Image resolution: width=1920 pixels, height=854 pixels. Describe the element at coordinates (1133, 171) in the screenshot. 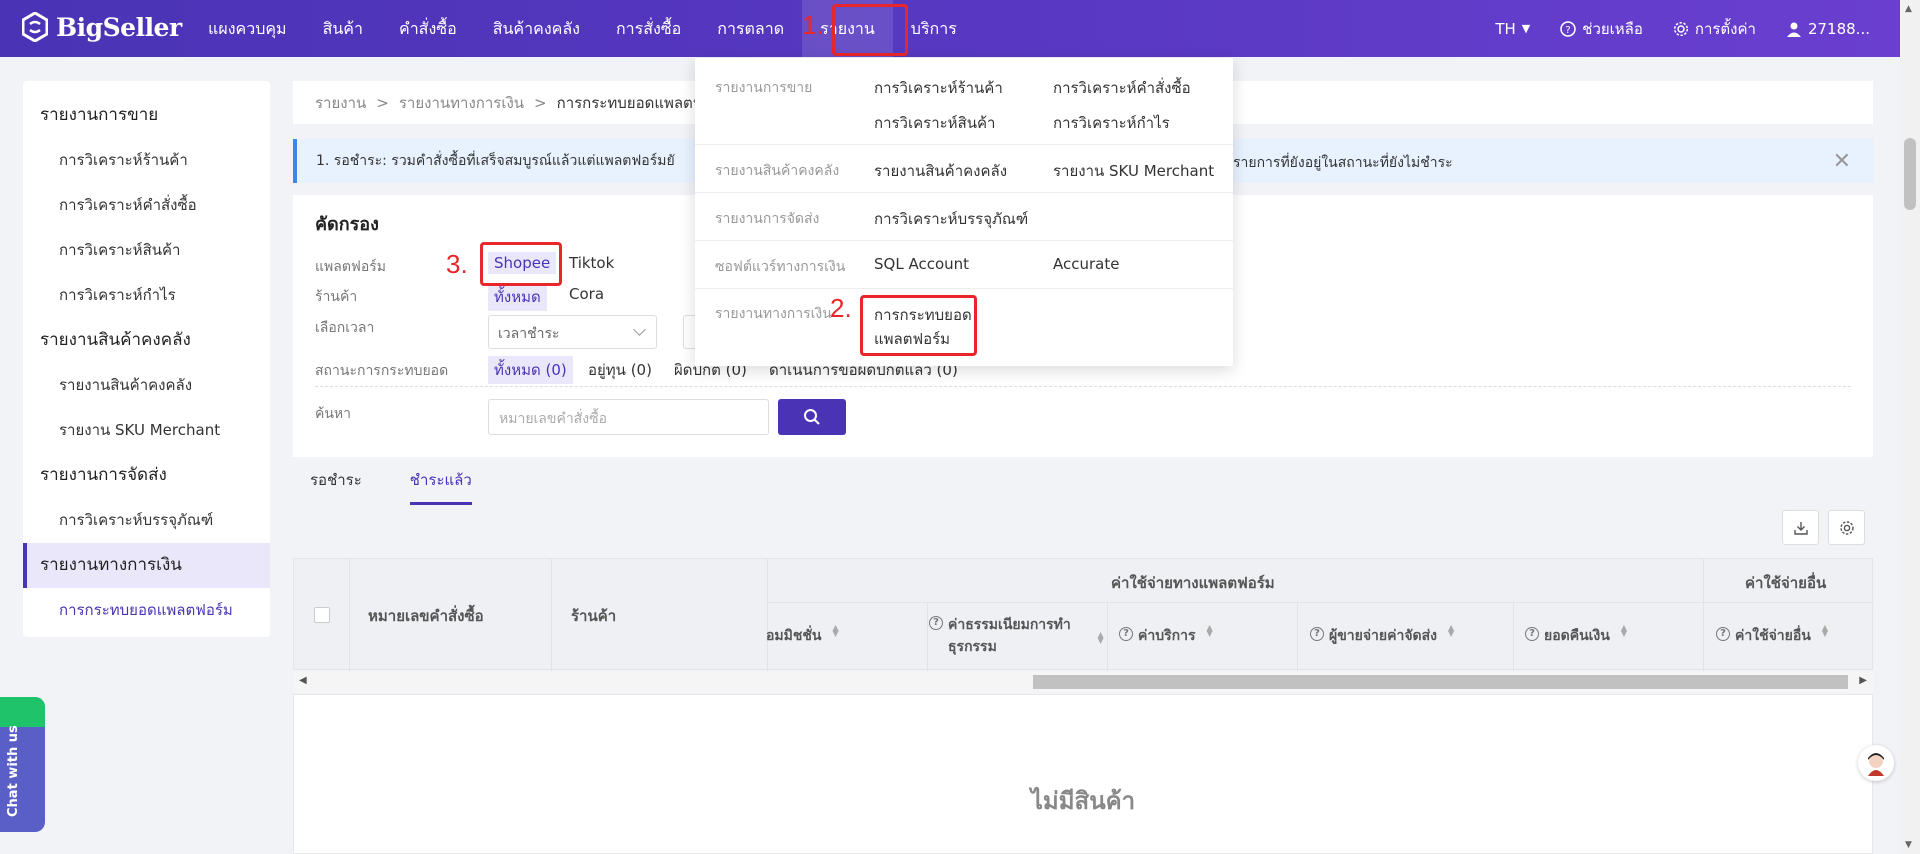

I see `dropdown-sku-merchant: รายงาน SKU Merchant` at that location.